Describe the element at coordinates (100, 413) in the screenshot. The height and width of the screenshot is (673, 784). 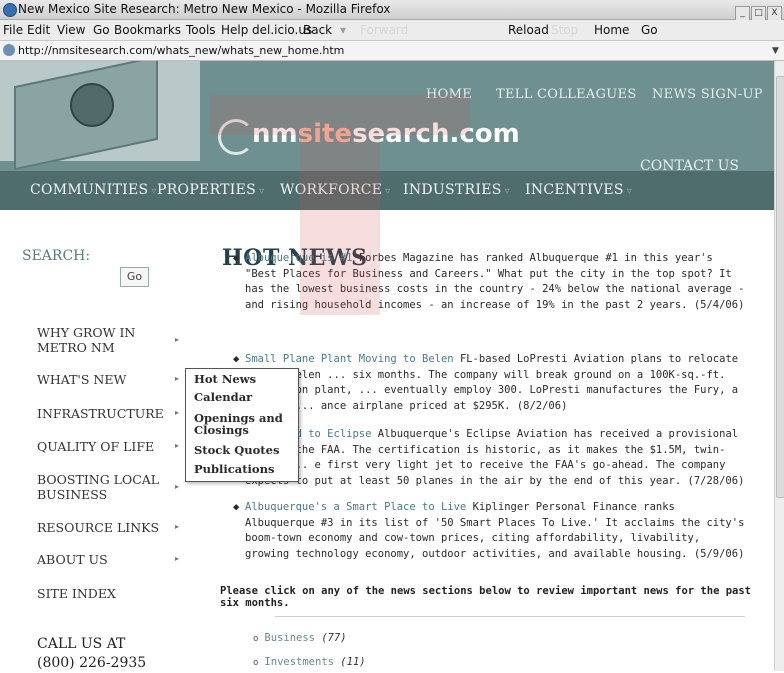
I see `sidebar-item-infrastructure: INFRASTRUCTURE` at that location.